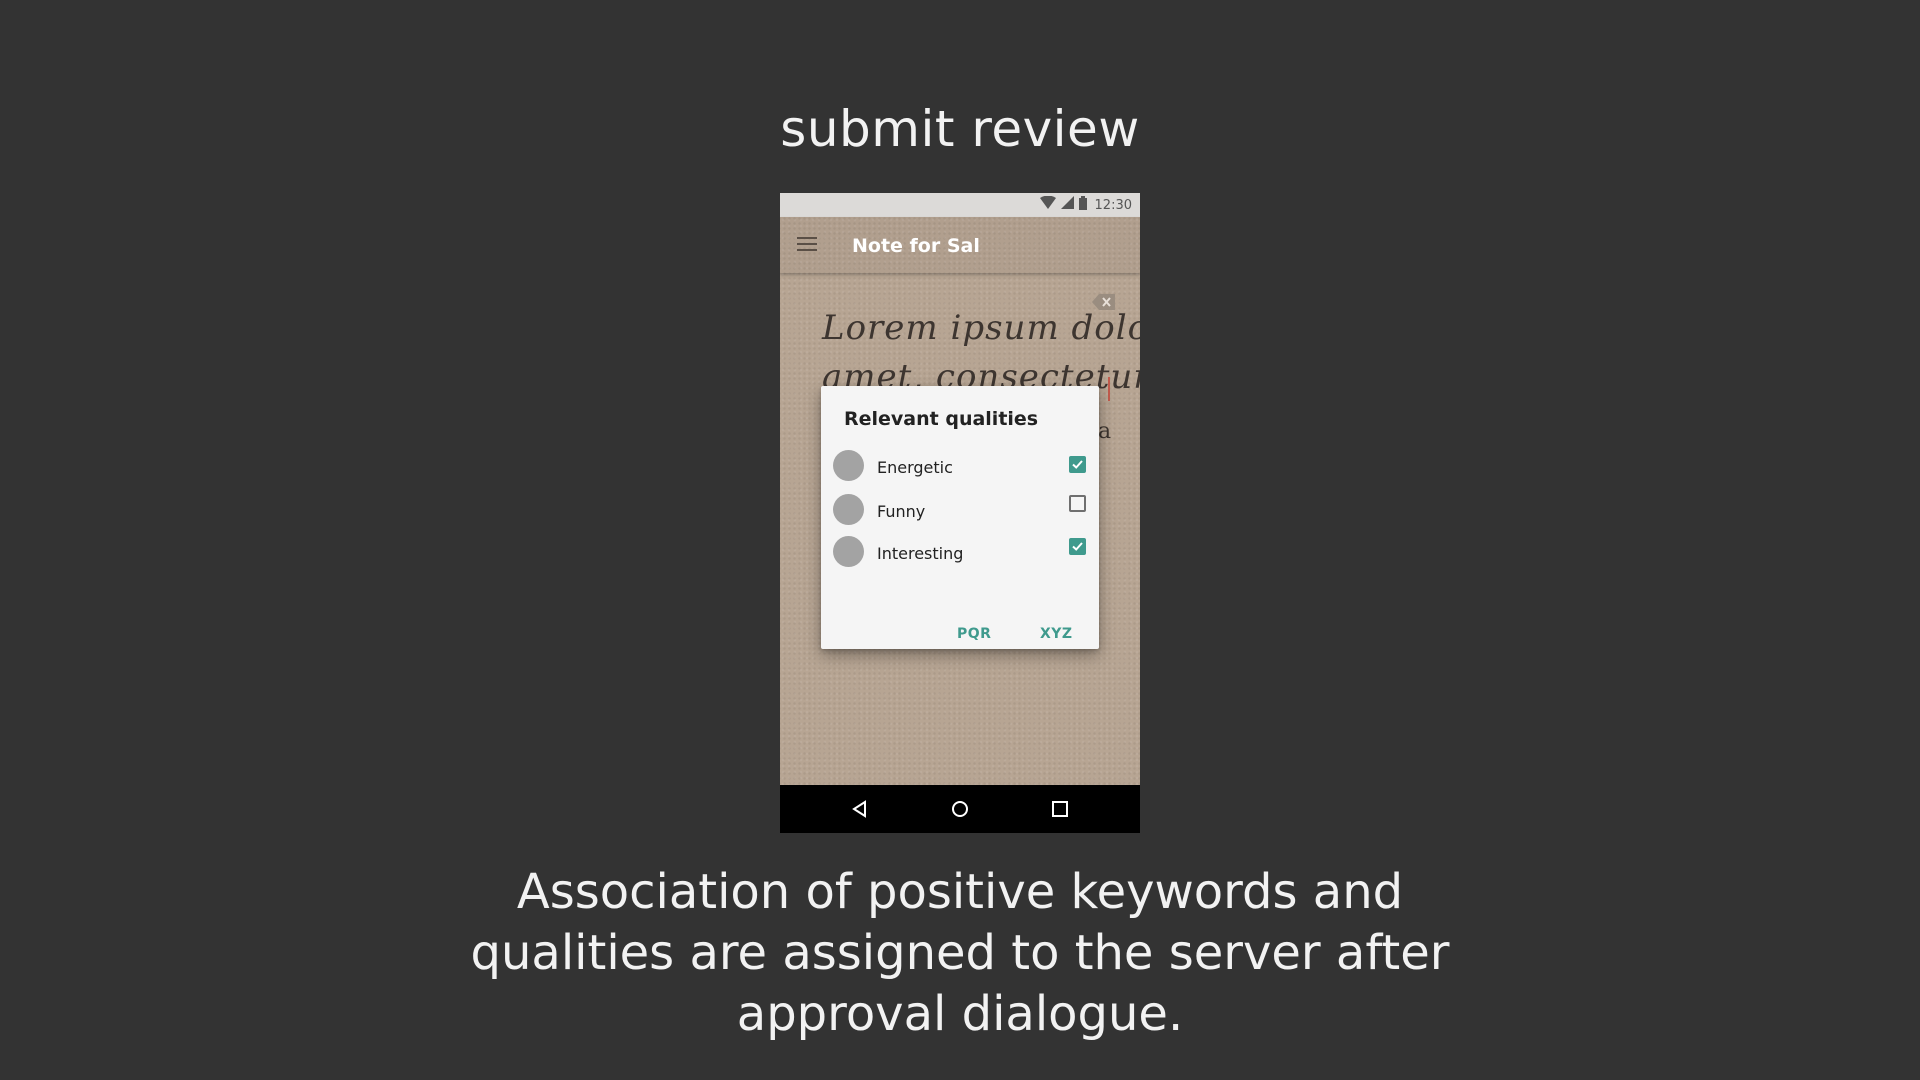 The image size is (1920, 1080). Describe the element at coordinates (1082, 205) in the screenshot. I see `battery-icon` at that location.